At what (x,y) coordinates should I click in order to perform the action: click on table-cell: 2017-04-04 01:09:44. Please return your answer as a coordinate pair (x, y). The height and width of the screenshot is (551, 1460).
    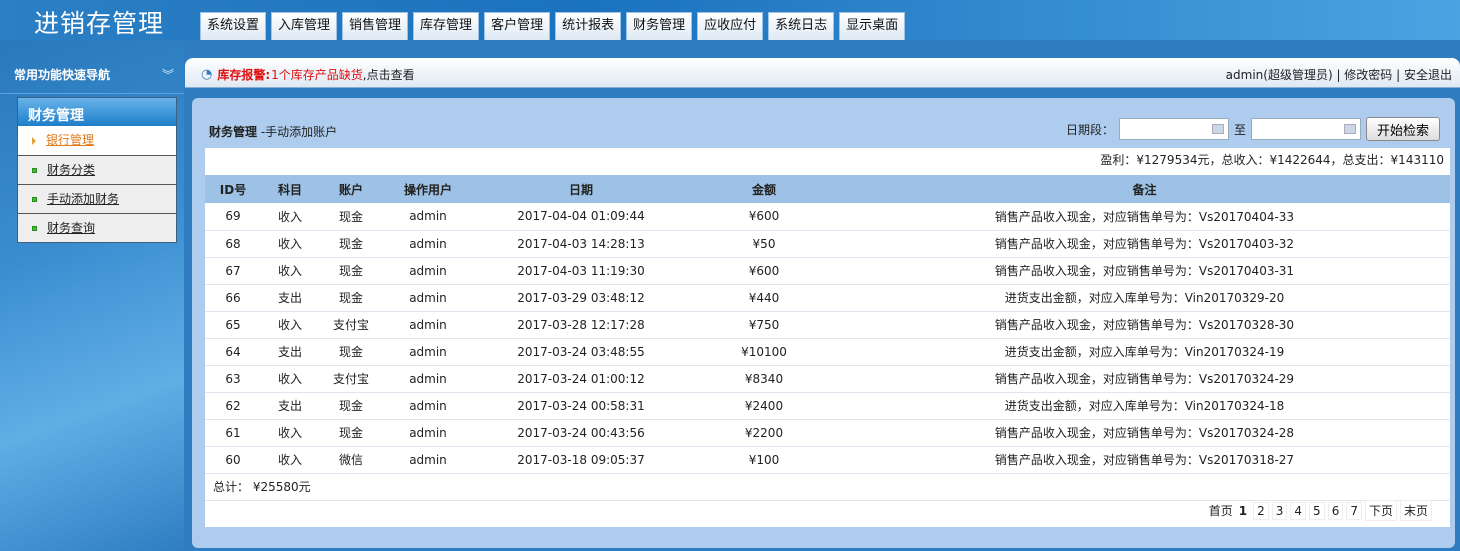
    Looking at the image, I should click on (581, 217).